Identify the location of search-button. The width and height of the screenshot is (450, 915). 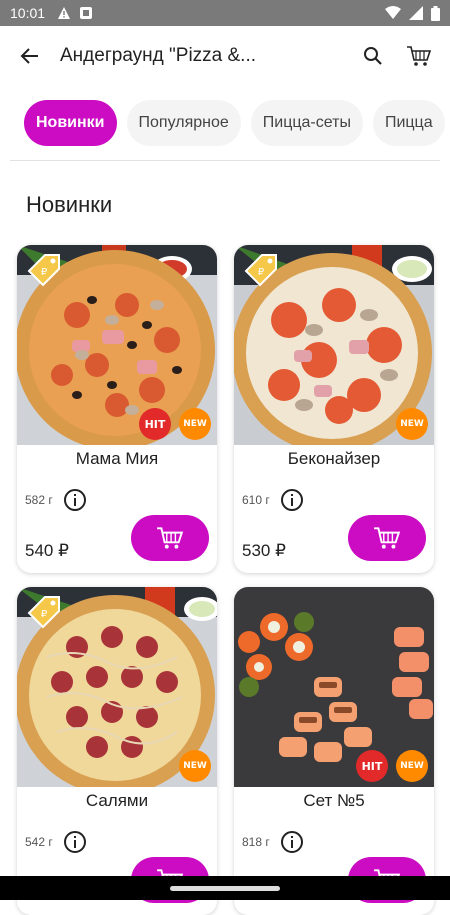
(373, 56).